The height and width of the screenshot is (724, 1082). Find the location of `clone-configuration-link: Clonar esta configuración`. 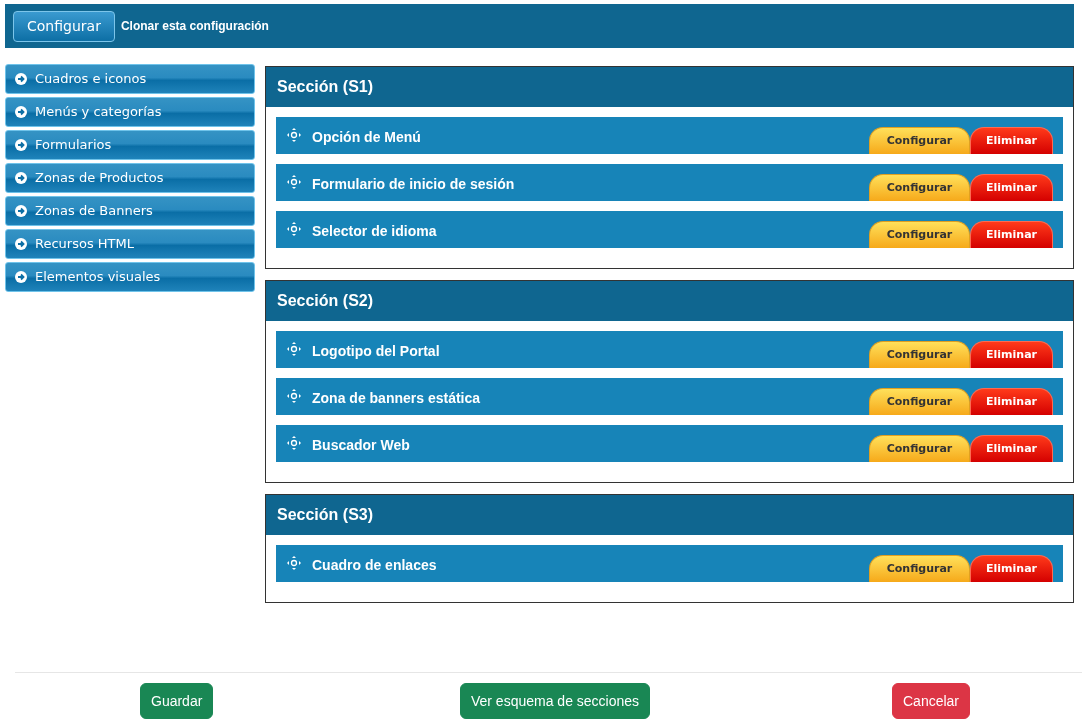

clone-configuration-link: Clonar esta configuración is located at coordinates (194, 26).